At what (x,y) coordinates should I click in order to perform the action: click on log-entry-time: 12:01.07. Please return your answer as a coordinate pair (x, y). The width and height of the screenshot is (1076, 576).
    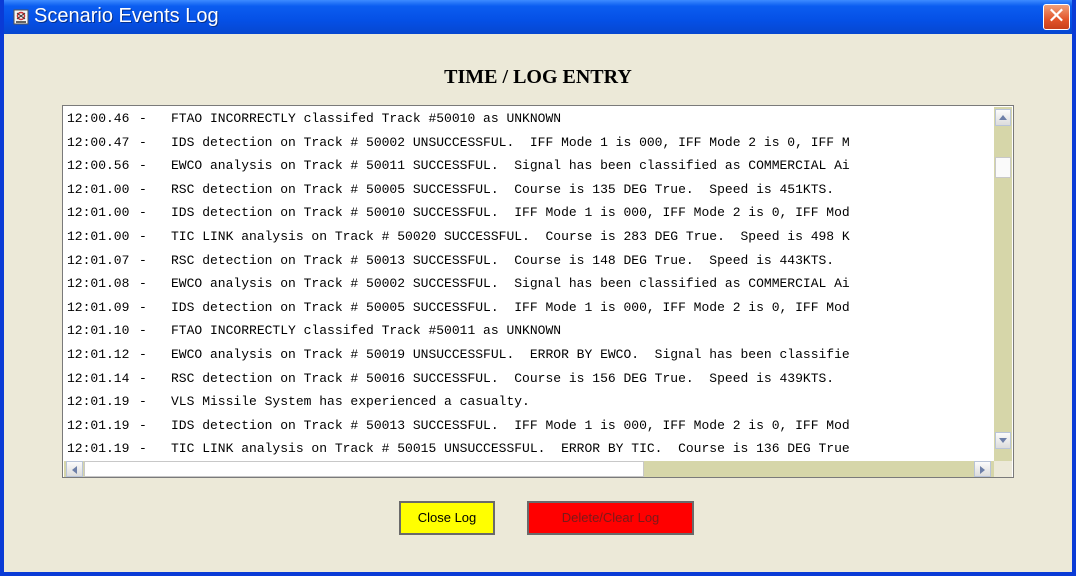
    Looking at the image, I should click on (98, 260).